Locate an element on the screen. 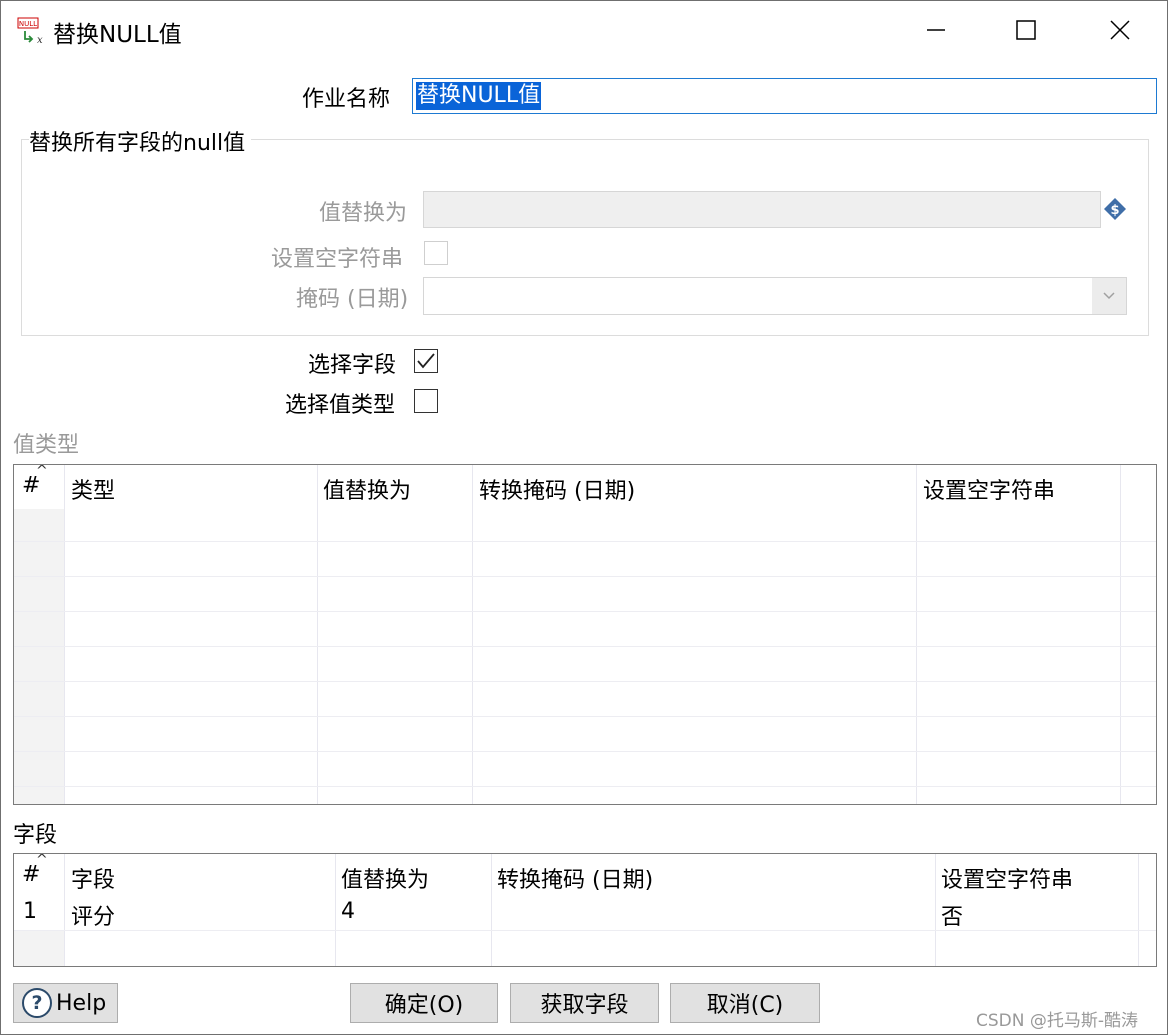 The height and width of the screenshot is (1035, 1168). cancel-button: 取消(C) is located at coordinates (745, 1003).